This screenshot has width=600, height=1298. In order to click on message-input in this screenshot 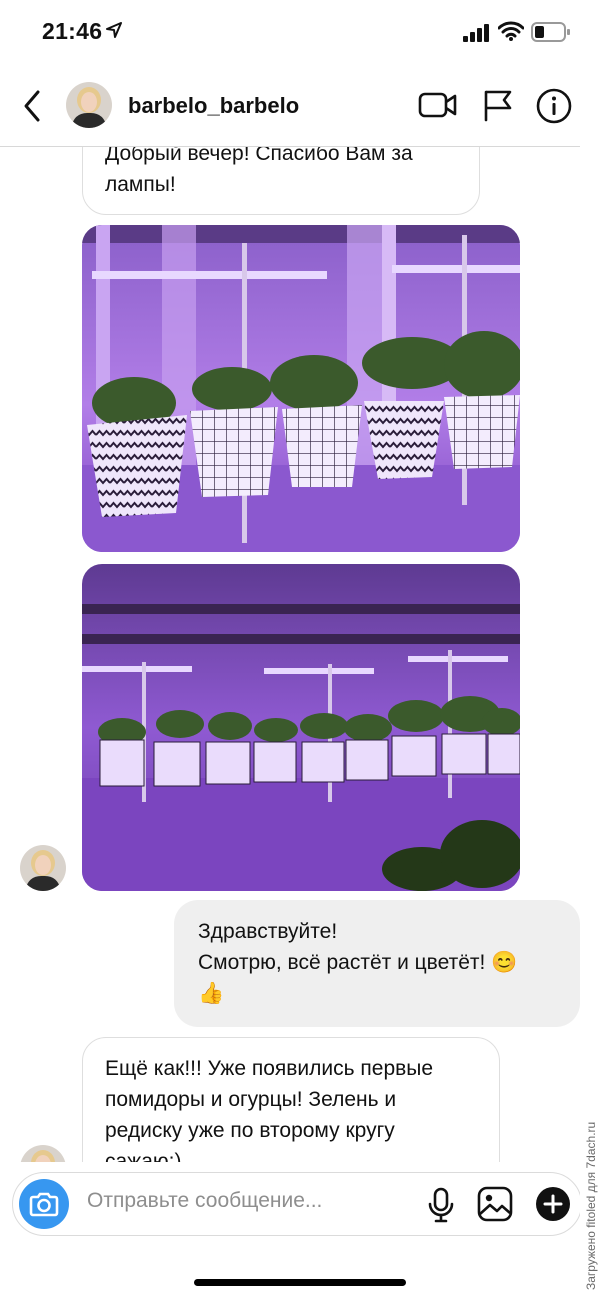, I will do `click(247, 1201)`.